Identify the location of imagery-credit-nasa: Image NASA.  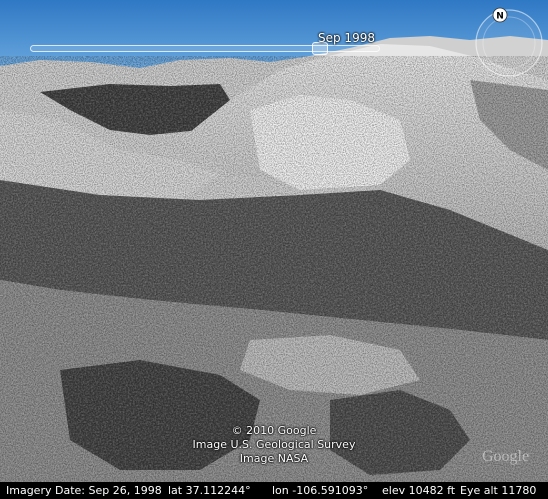
(274, 458).